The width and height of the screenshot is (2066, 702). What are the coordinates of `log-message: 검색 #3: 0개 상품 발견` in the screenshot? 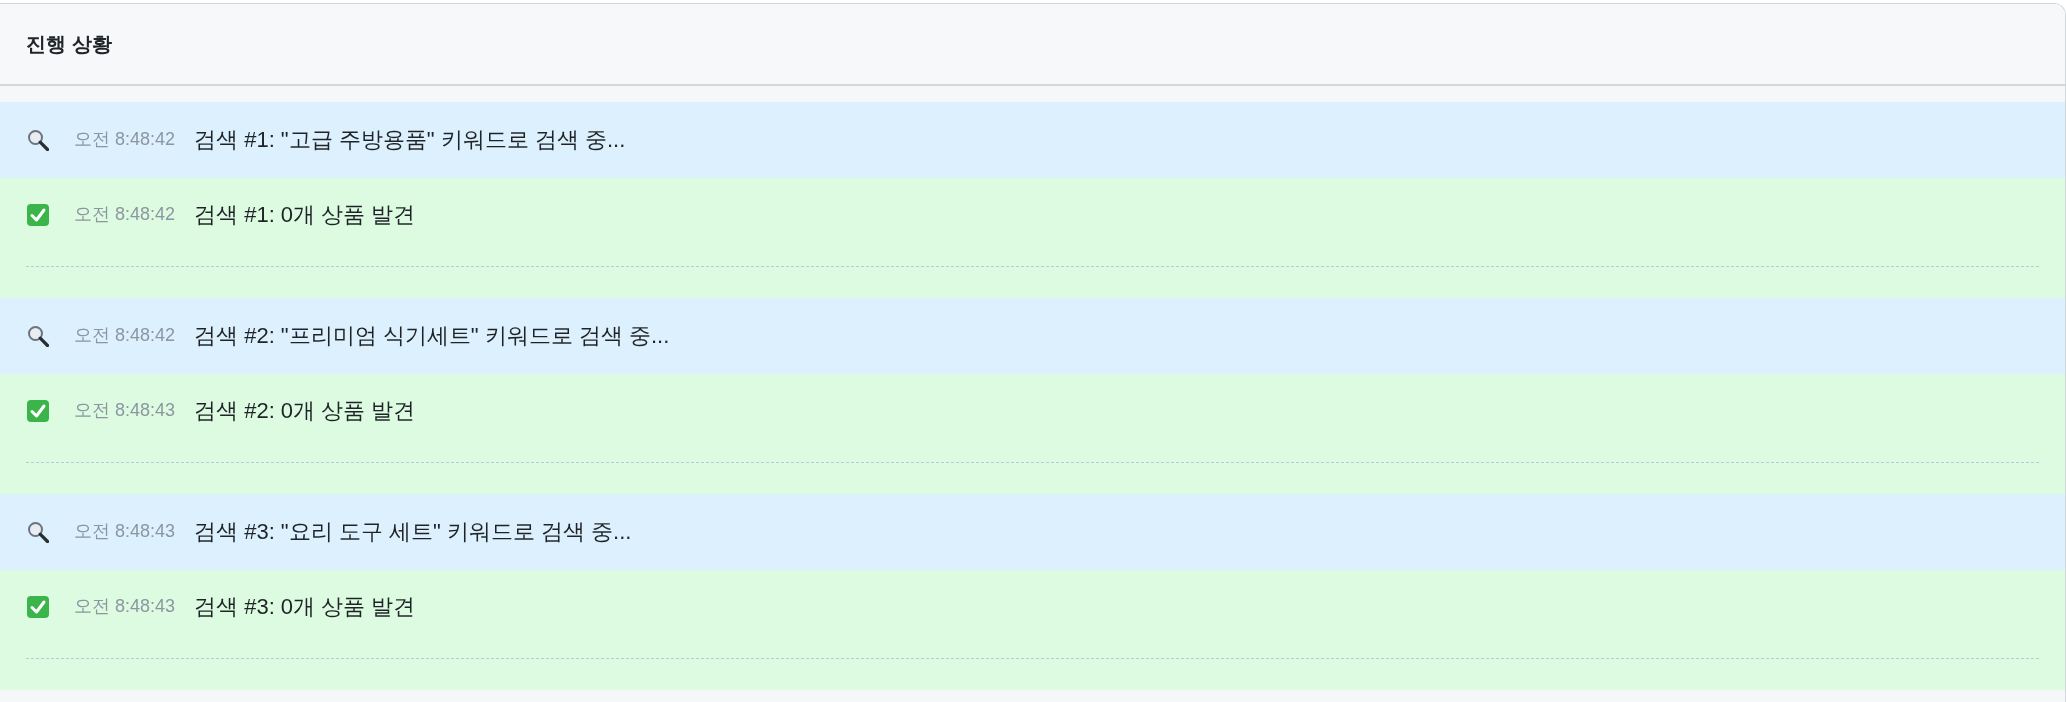 It's located at (305, 607).